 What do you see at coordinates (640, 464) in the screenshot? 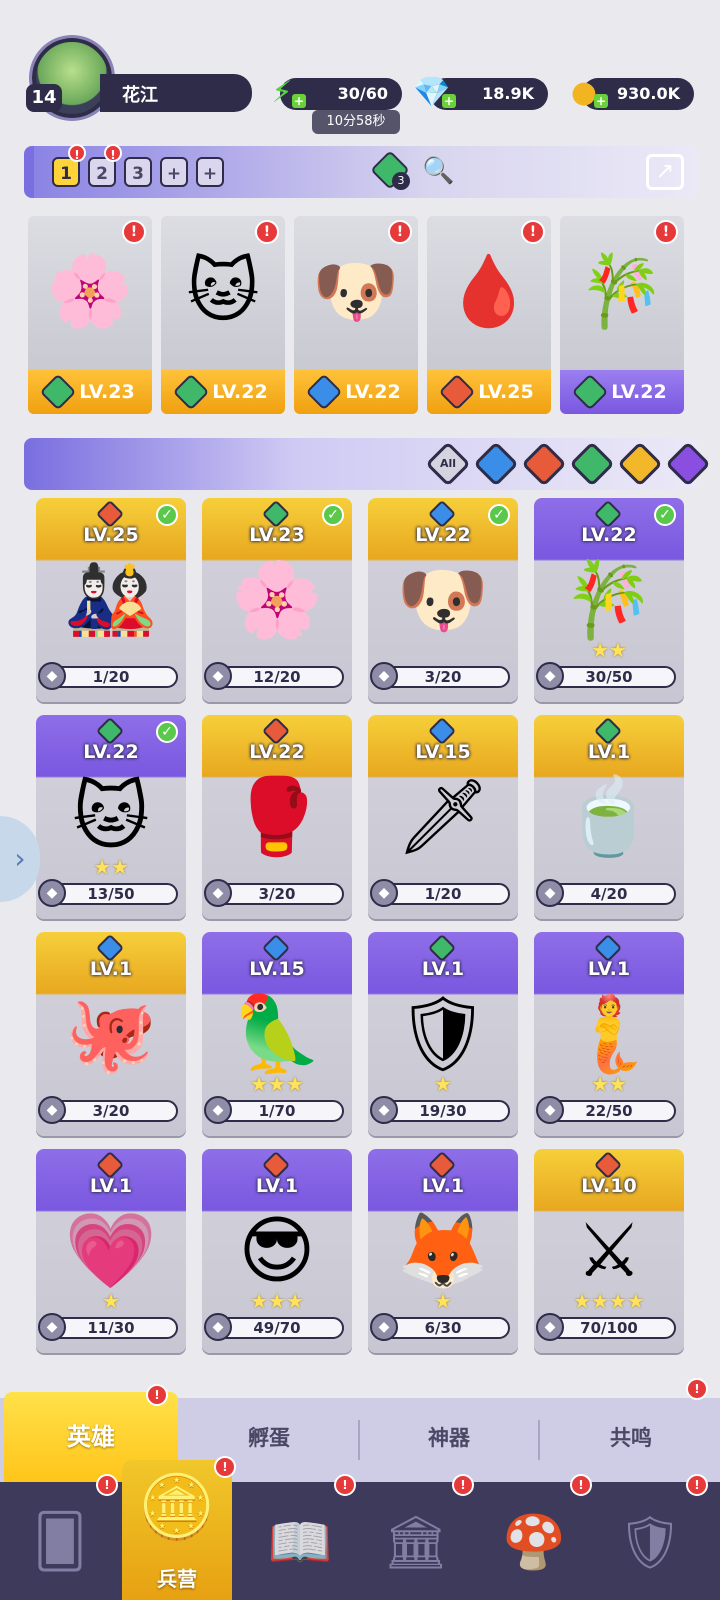
I see `filter-light-icon` at bounding box center [640, 464].